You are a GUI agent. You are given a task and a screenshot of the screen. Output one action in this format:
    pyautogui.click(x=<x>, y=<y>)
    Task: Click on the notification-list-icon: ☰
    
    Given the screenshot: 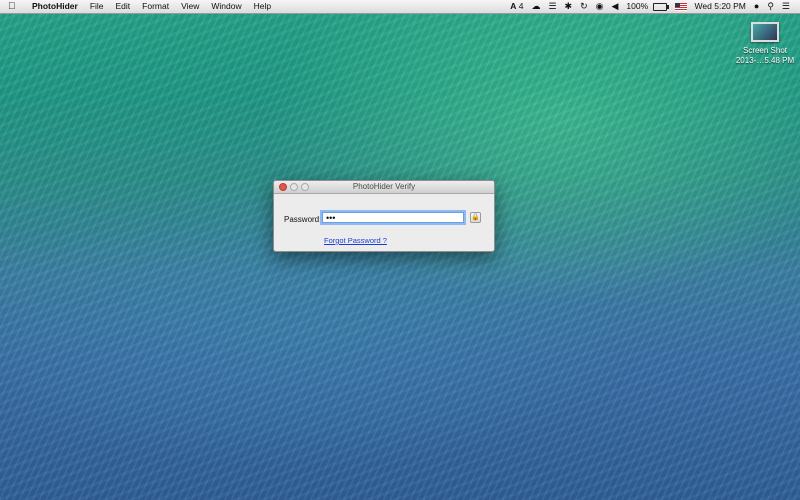 What is the action you would take?
    pyautogui.click(x=786, y=6)
    